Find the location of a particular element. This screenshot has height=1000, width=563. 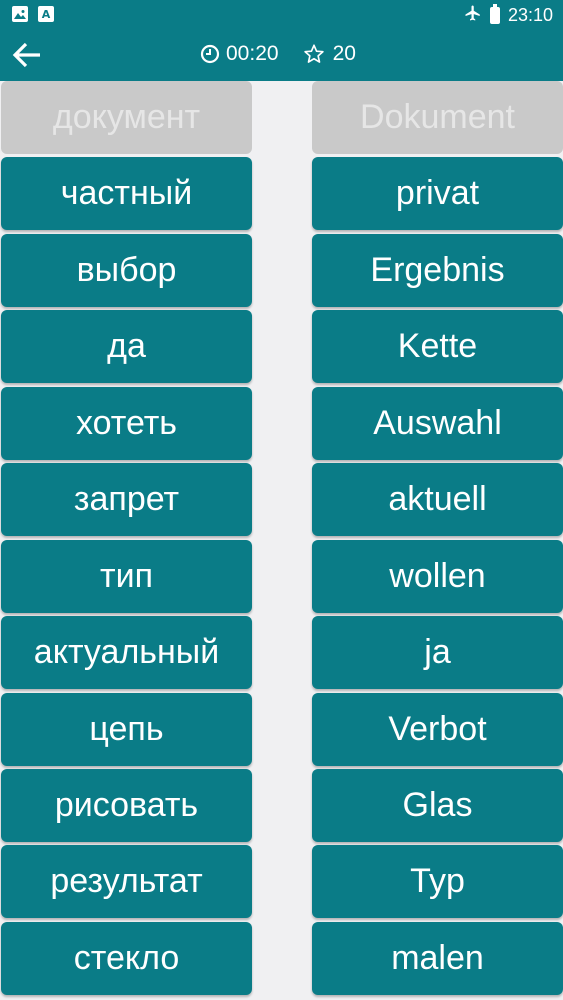

word-tile: цепь is located at coordinates (126, 729).